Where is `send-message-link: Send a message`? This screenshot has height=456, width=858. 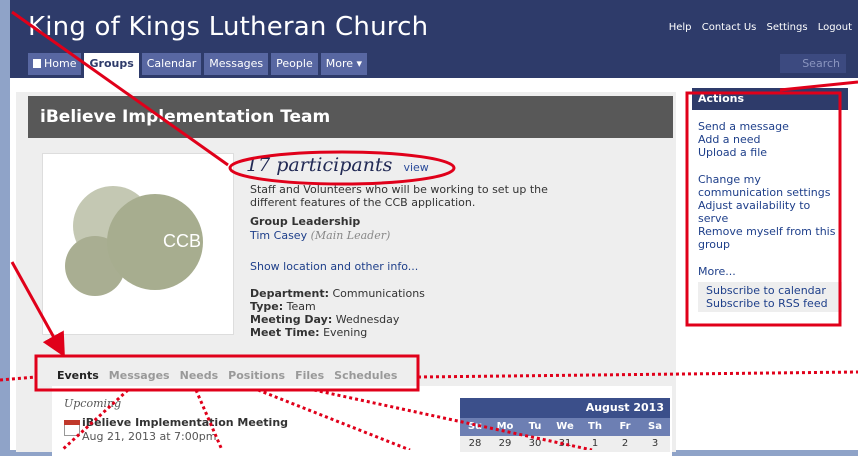
send-message-link: Send a message is located at coordinates (770, 126).